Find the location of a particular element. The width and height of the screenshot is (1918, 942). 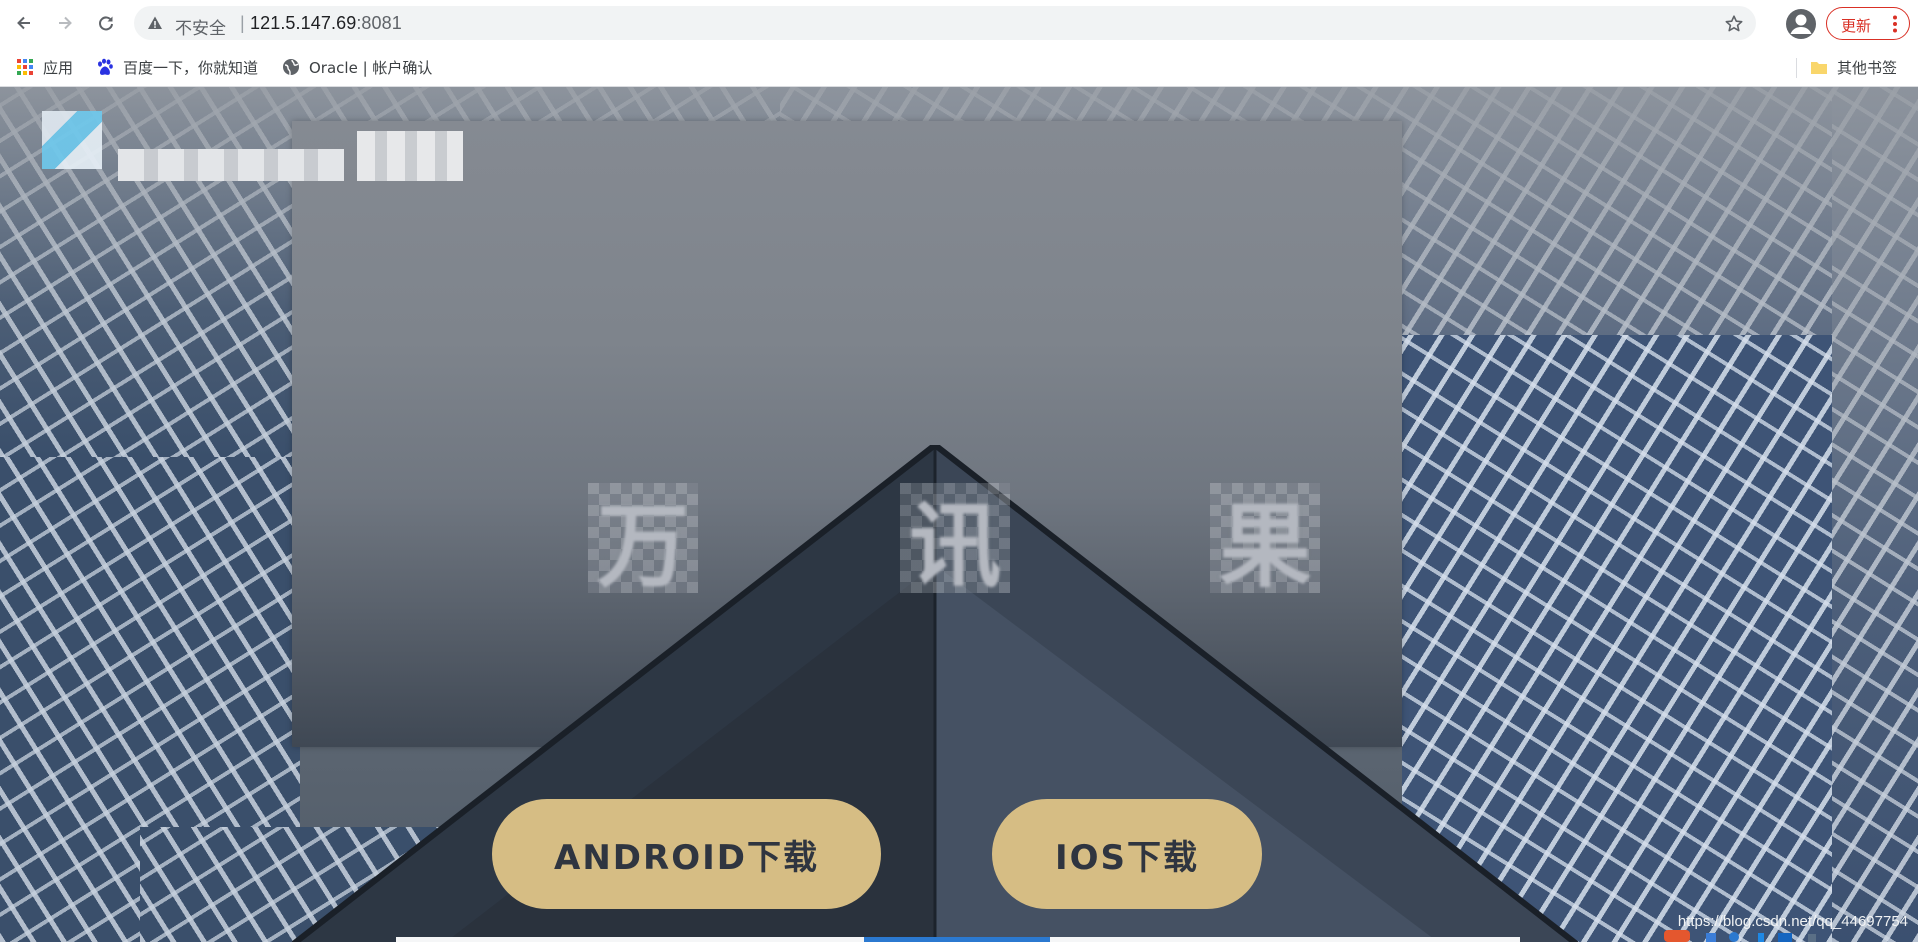

logo-wordmark-secondary is located at coordinates (410, 156).